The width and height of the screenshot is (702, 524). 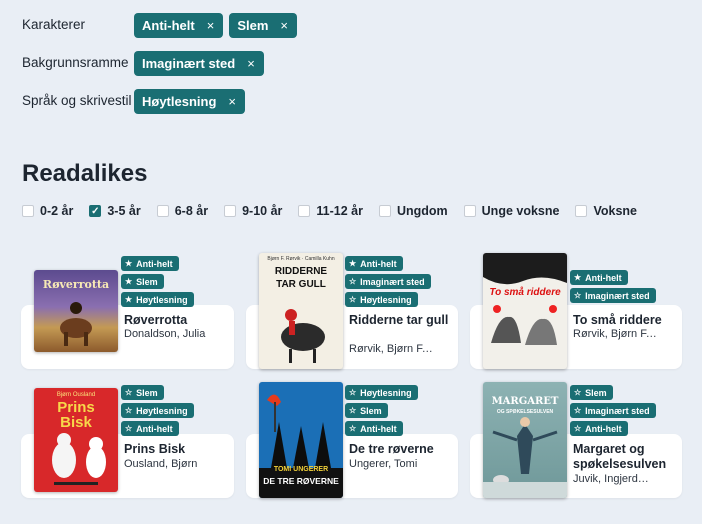 I want to click on book-cover: Røverrotta, so click(x=76, y=311).